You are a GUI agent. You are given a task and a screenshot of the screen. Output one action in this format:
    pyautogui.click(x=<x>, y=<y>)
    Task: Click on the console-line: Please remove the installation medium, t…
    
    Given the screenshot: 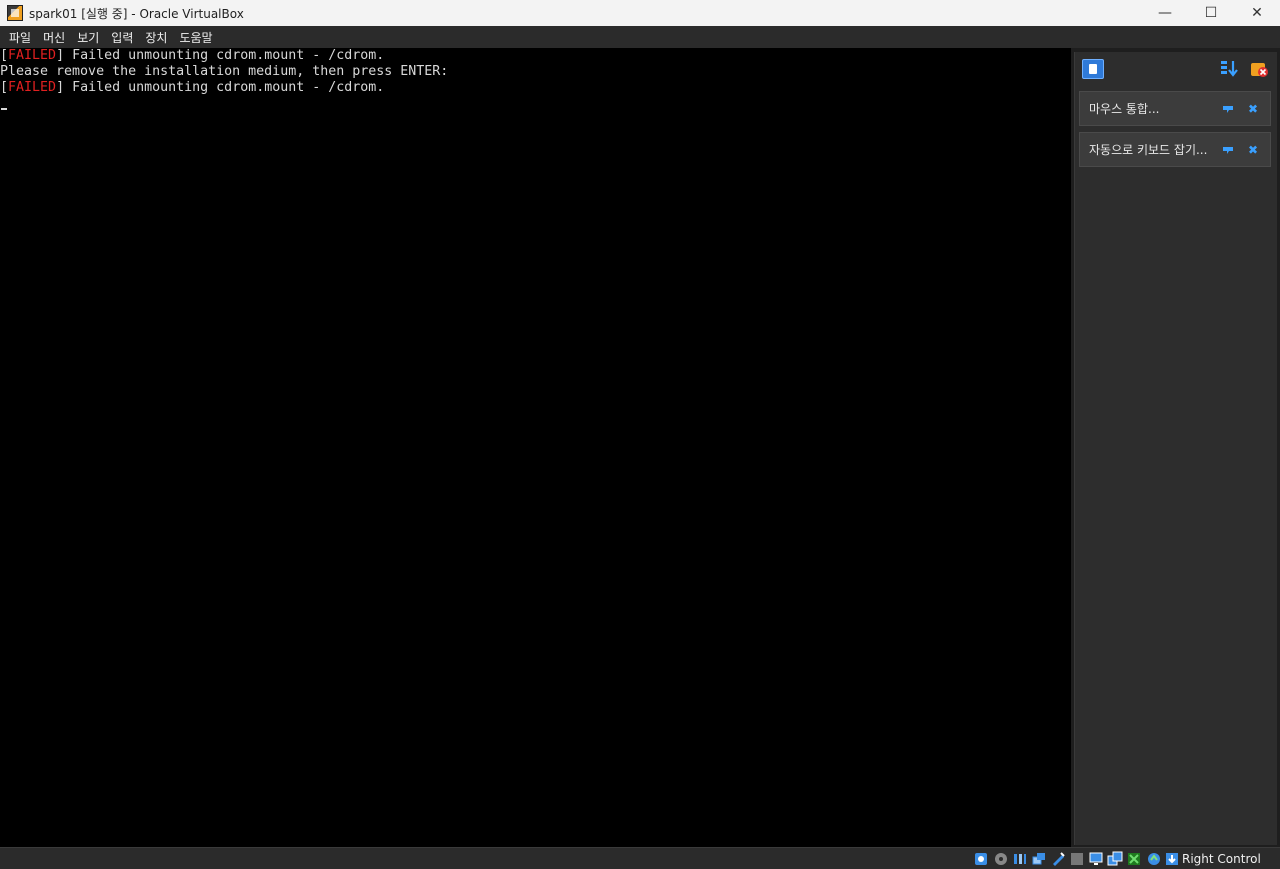 What is the action you would take?
    pyautogui.click(x=535, y=72)
    